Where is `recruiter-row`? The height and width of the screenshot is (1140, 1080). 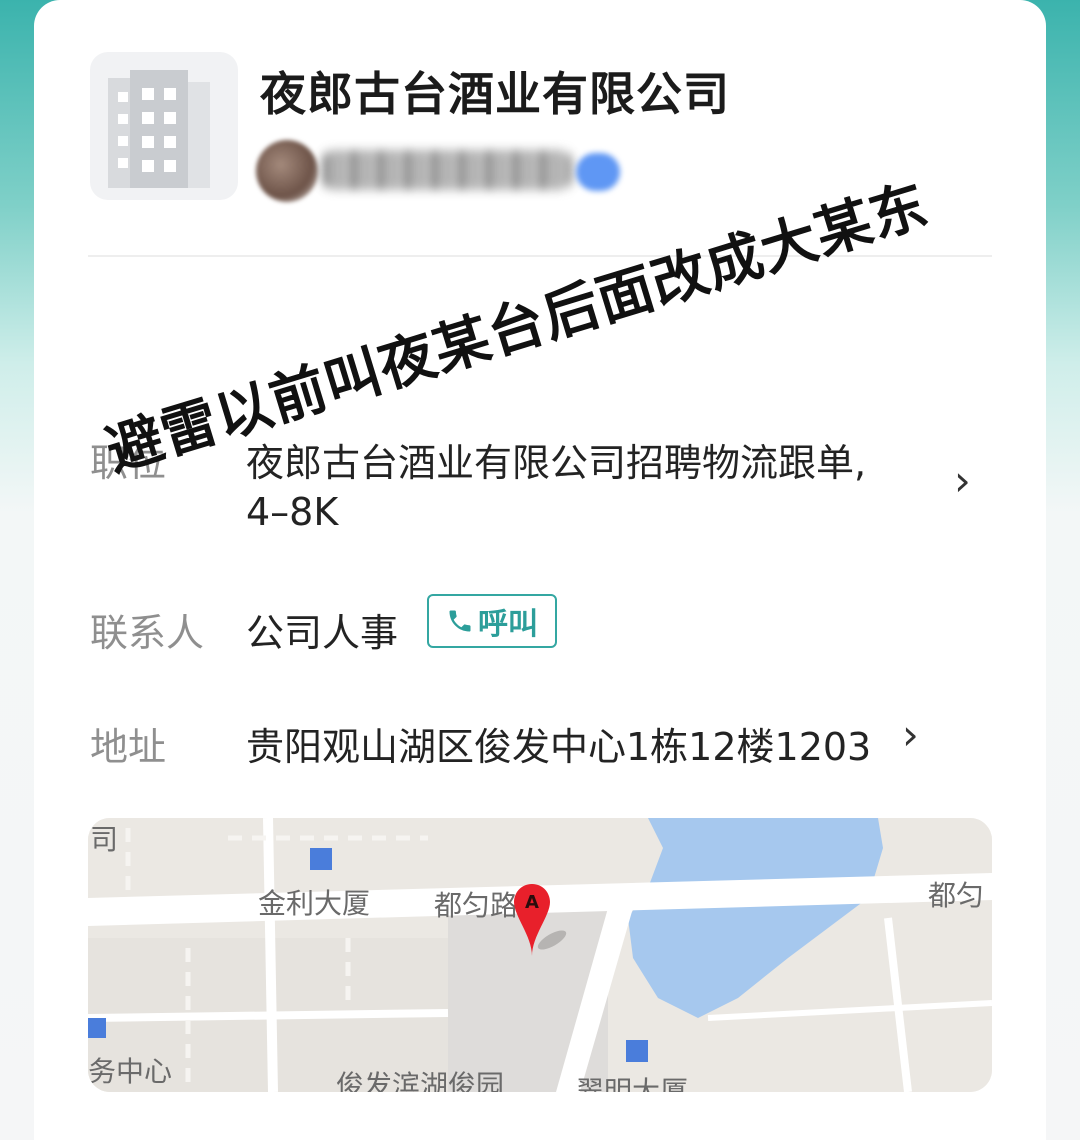 recruiter-row is located at coordinates (441, 171).